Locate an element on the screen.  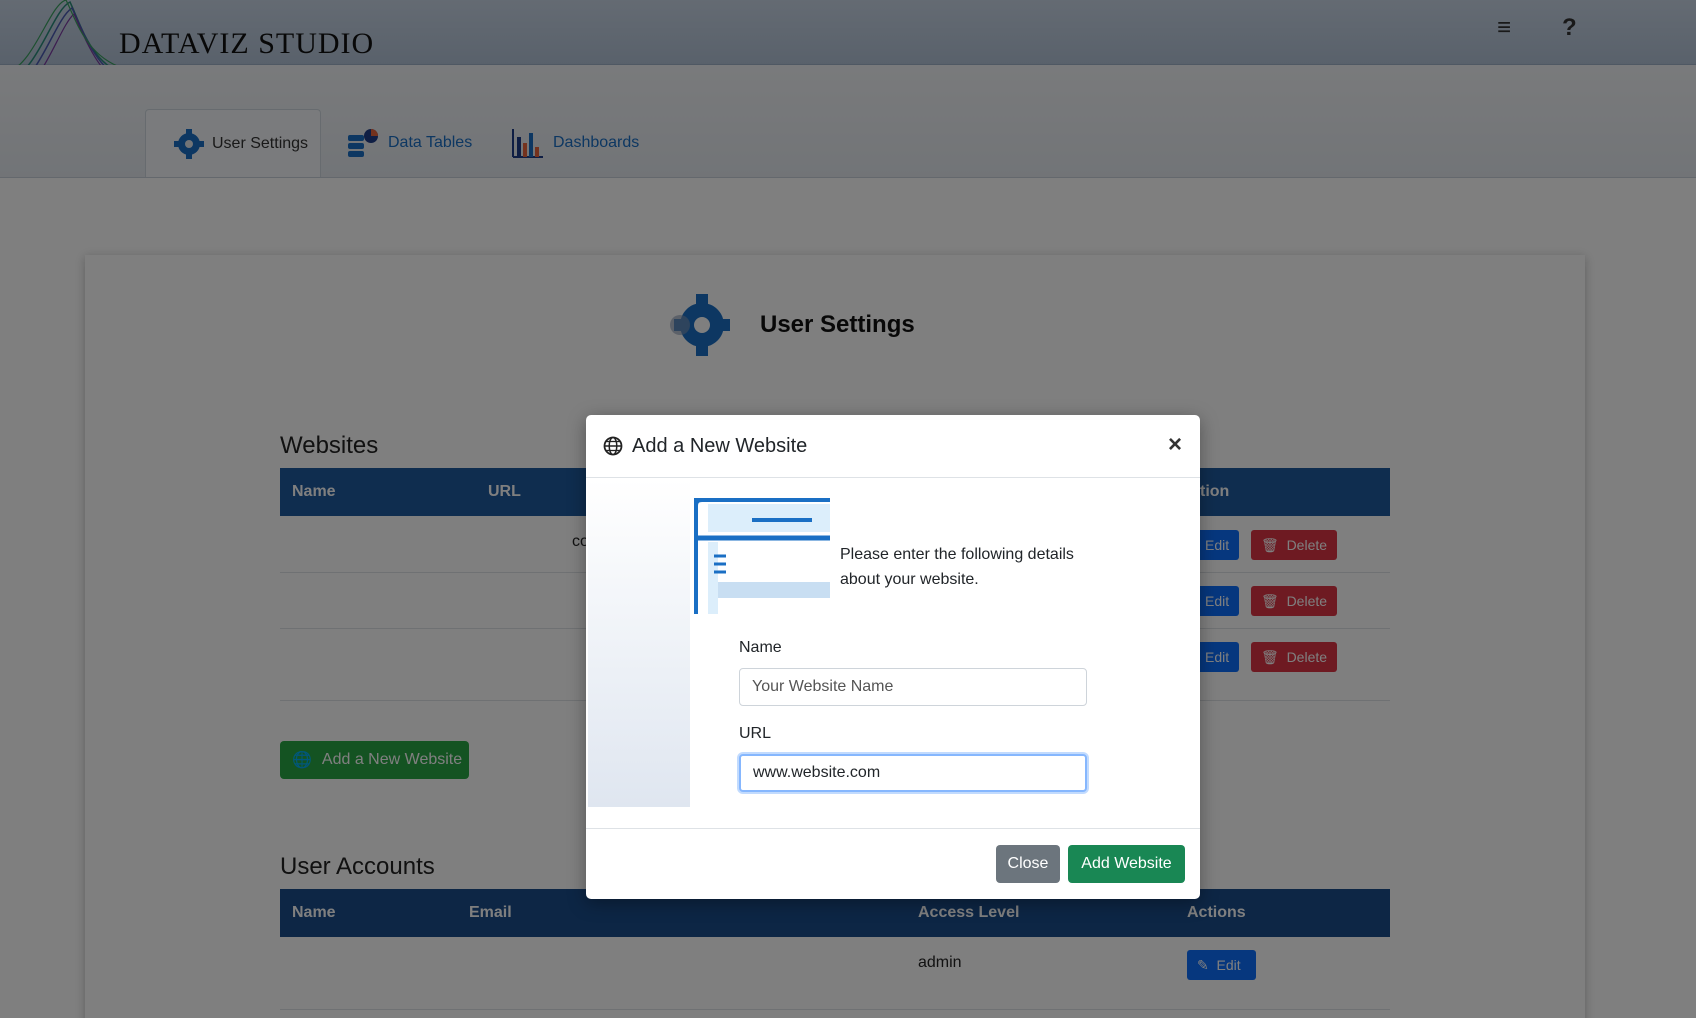
add-website-submit-button: Add Website is located at coordinates (1126, 864).